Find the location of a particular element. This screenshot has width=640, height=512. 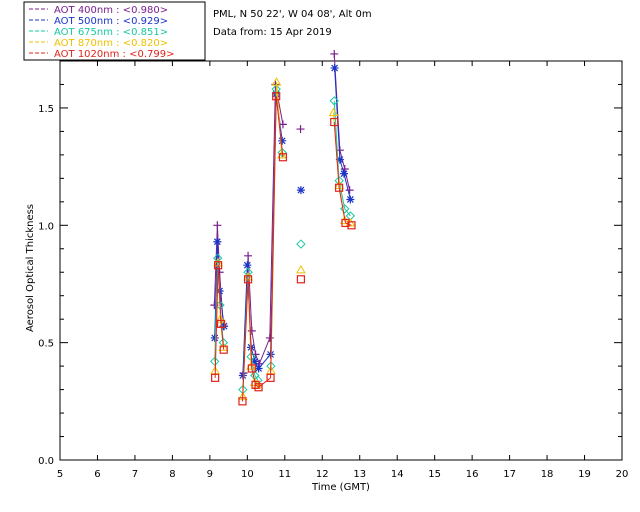

x-tick-label: 19 is located at coordinates (584, 474).